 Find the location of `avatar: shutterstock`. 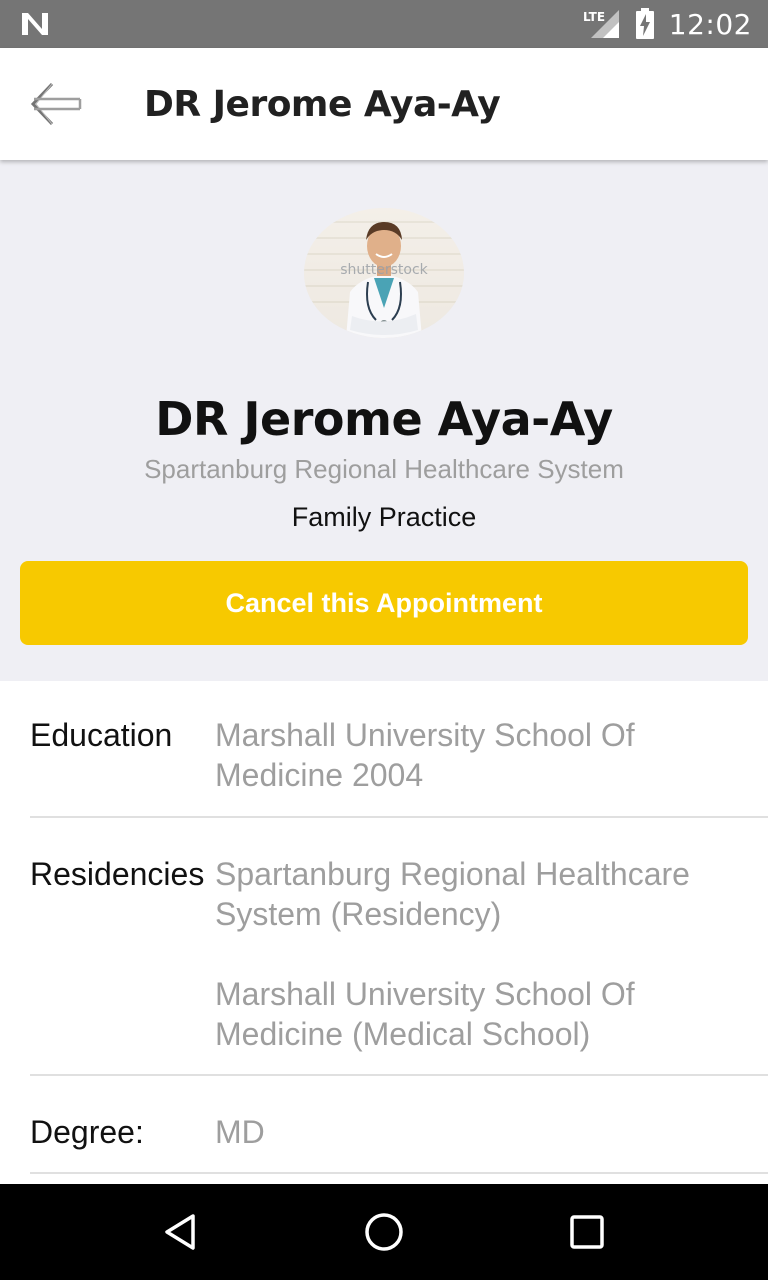

avatar: shutterstock is located at coordinates (384, 273).